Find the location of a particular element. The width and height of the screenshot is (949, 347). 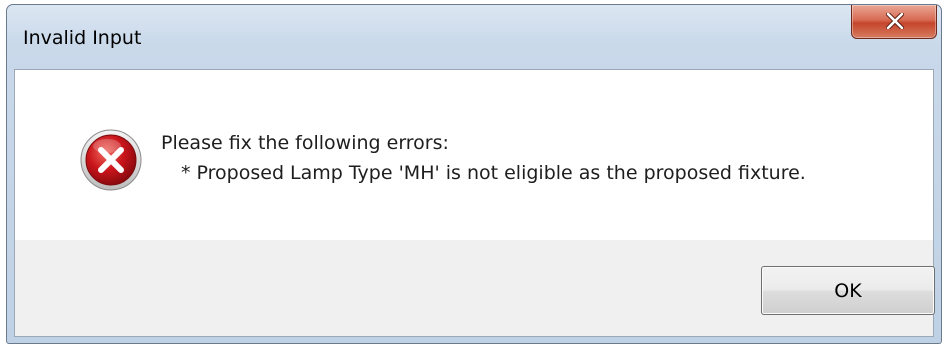

close-button is located at coordinates (894, 22).